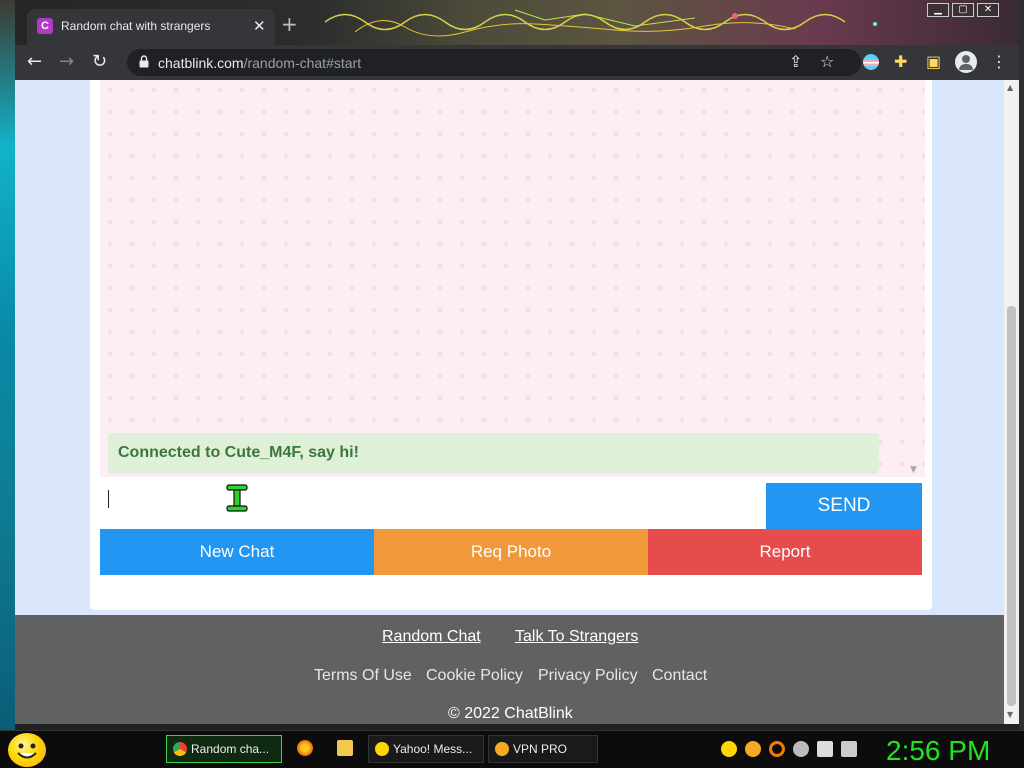 Image resolution: width=1024 pixels, height=768 pixels. What do you see at coordinates (431, 637) in the screenshot?
I see `footer-link-random-chat: Random Chat` at bounding box center [431, 637].